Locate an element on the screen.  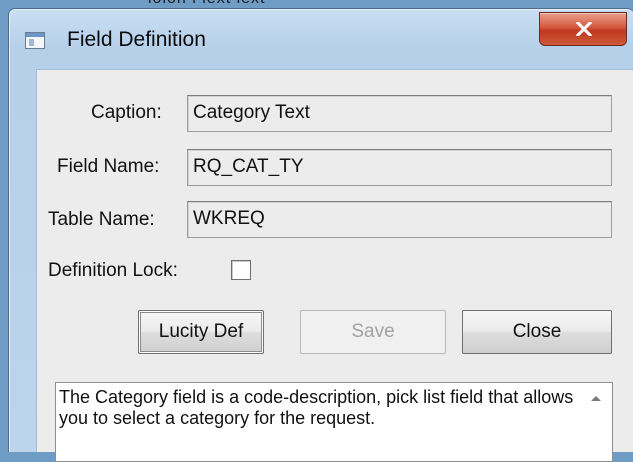
lucity-def-button: Lucity Def is located at coordinates (201, 332).